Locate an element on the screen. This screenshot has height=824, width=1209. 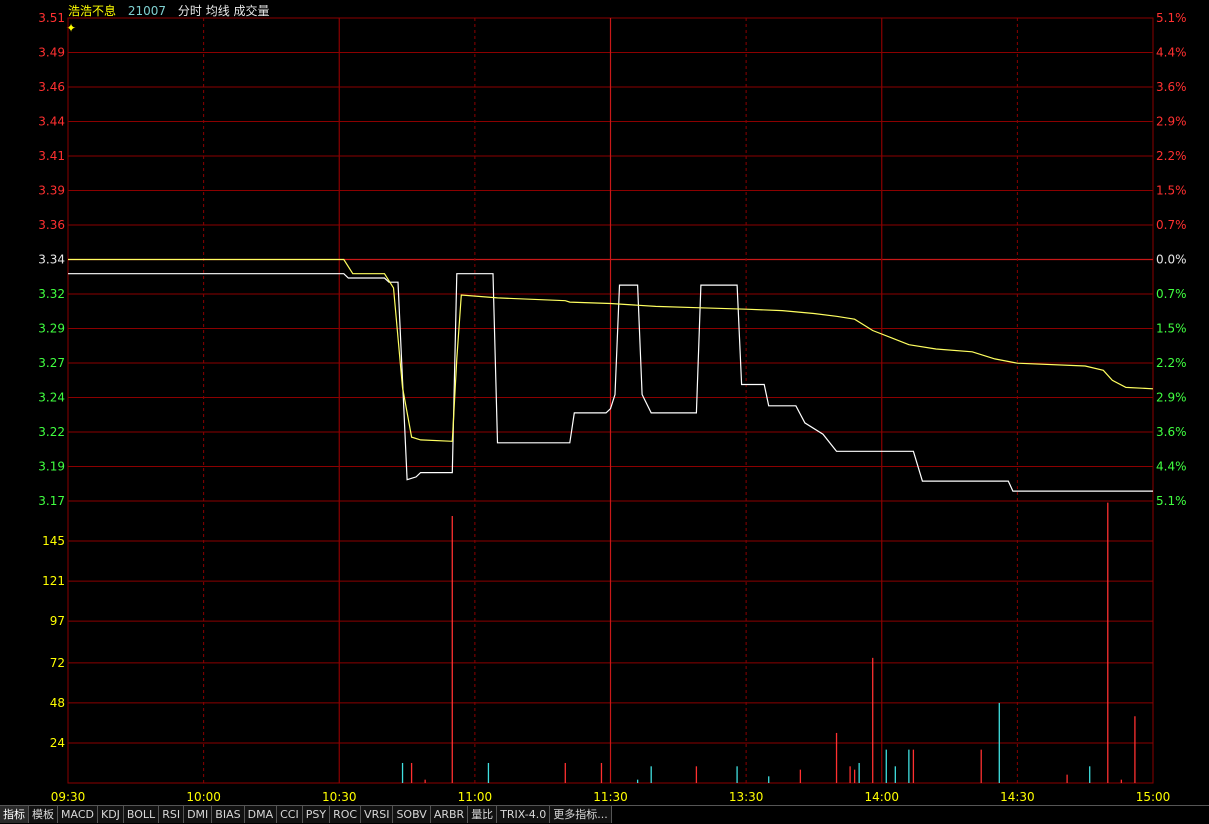
tab-vrsi: VRSI is located at coordinates (377, 814).